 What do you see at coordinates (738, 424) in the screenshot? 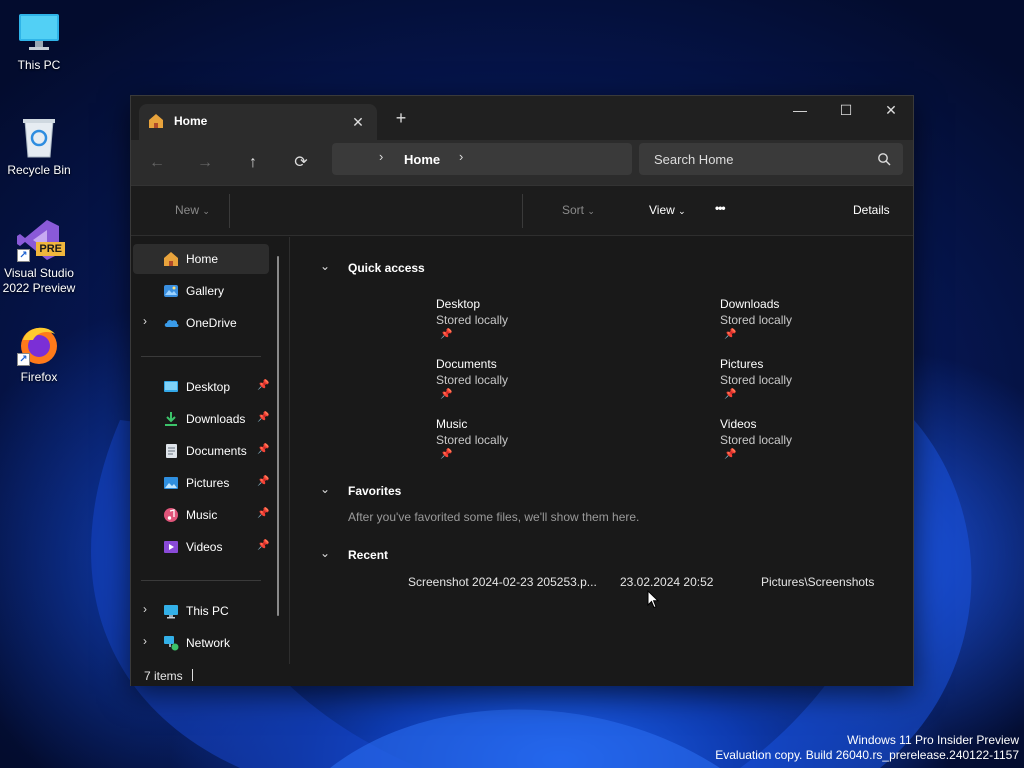
I see `item-name: Videos` at bounding box center [738, 424].